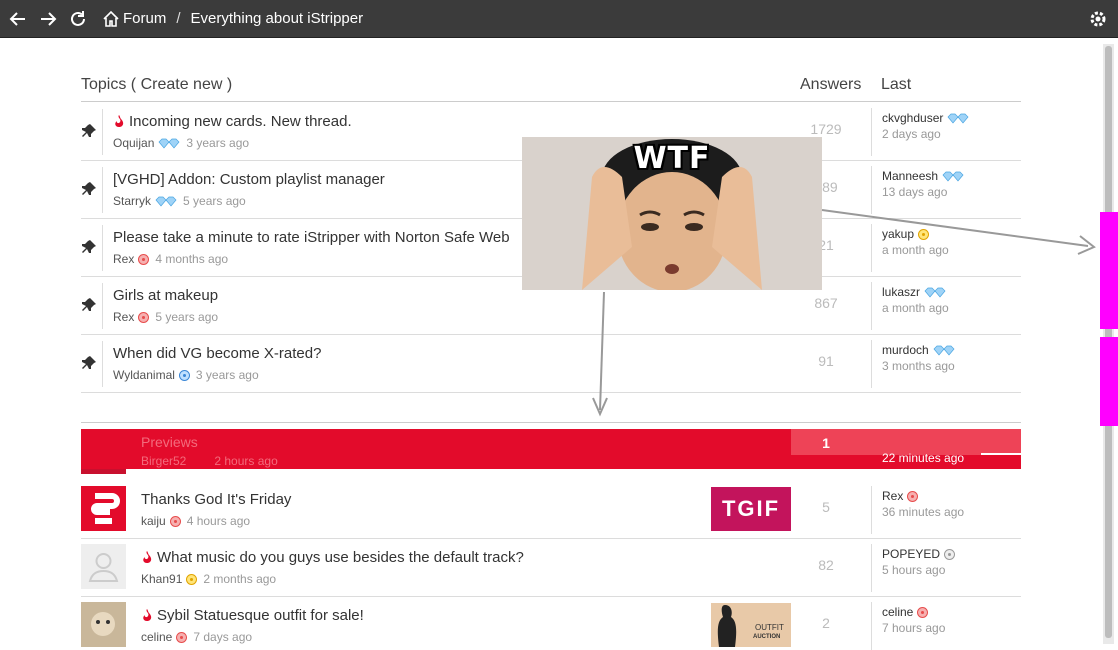  I want to click on last-post: yakup a month ago, so click(946, 248).